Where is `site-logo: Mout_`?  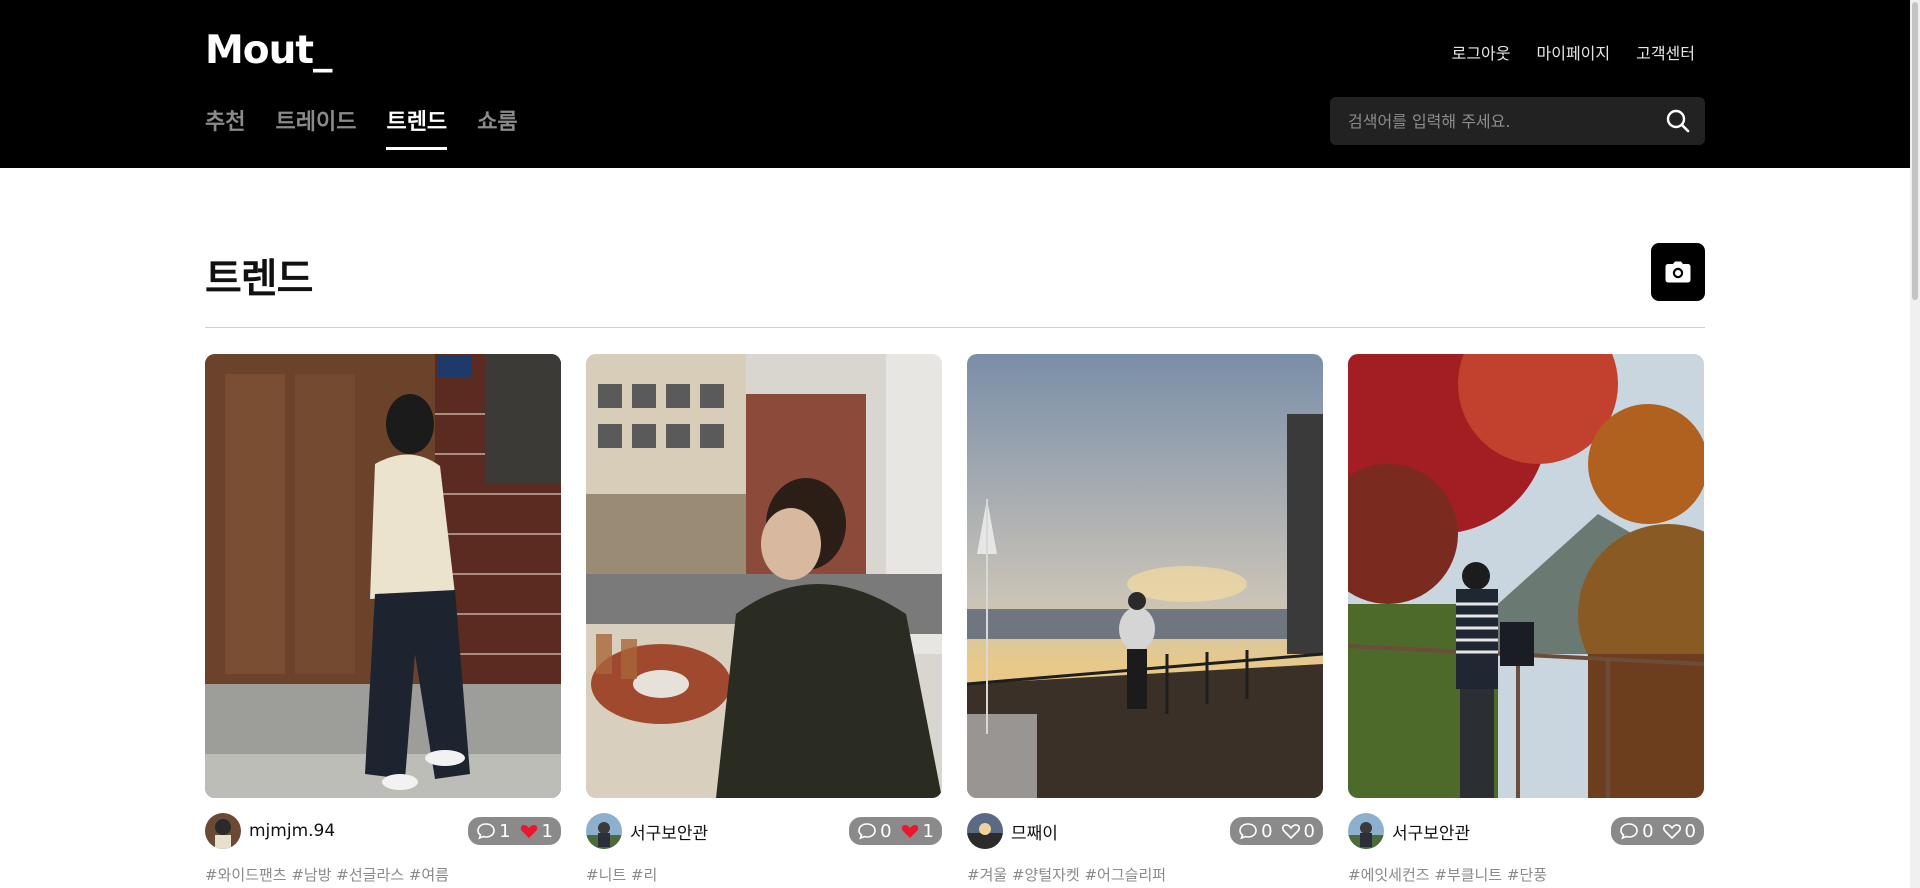
site-logo: Mout_ is located at coordinates (269, 50).